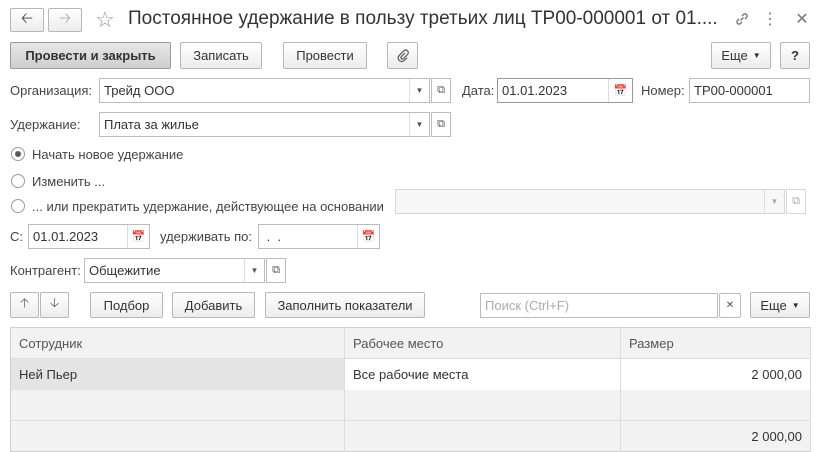 This screenshot has height=452, width=822. What do you see at coordinates (482, 374) in the screenshot?
I see `cell-workplace: Все рабочие места` at bounding box center [482, 374].